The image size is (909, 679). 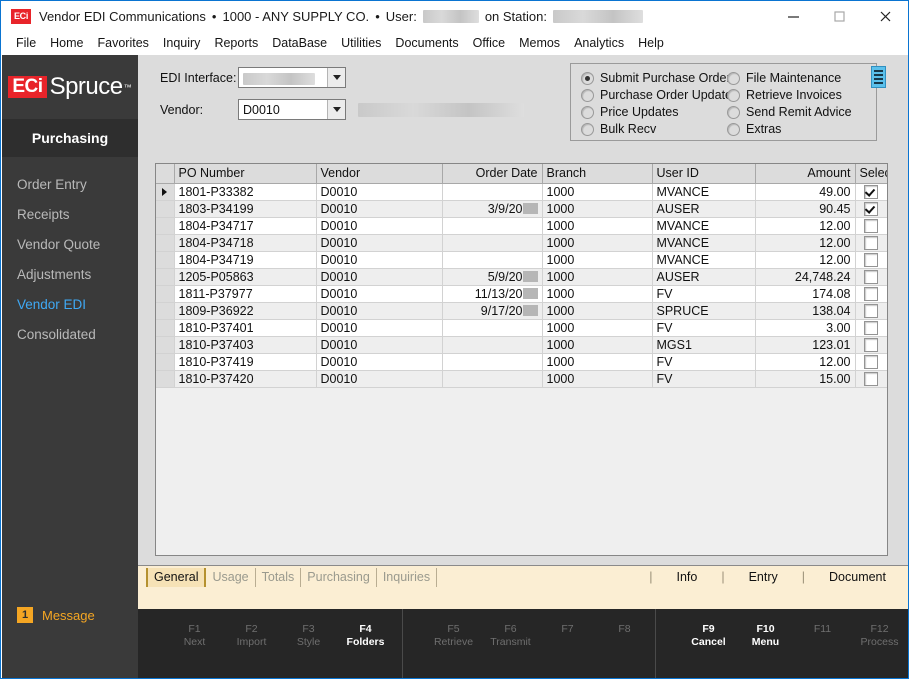 What do you see at coordinates (521, 243) in the screenshot?
I see `table-row: 1804-P34718 D0010 1000 MVANCE 12.00` at bounding box center [521, 243].